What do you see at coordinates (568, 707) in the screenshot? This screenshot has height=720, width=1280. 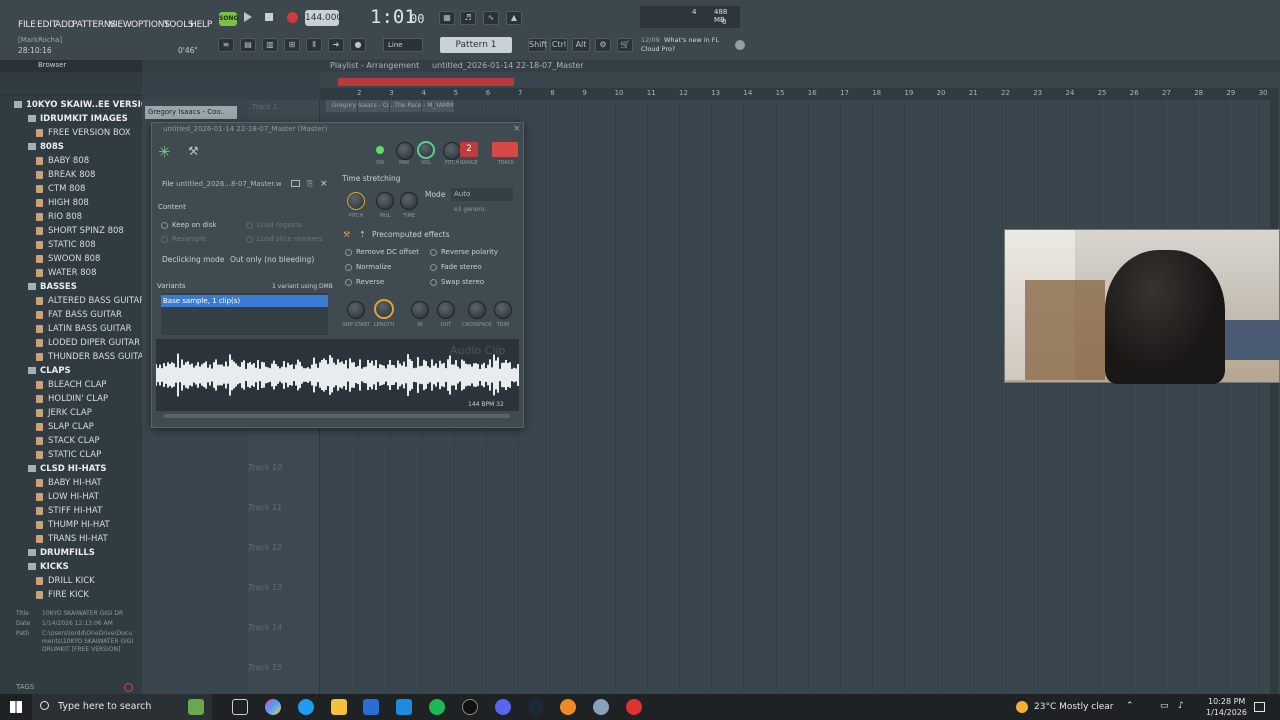 I see `fl-studio-icon` at bounding box center [568, 707].